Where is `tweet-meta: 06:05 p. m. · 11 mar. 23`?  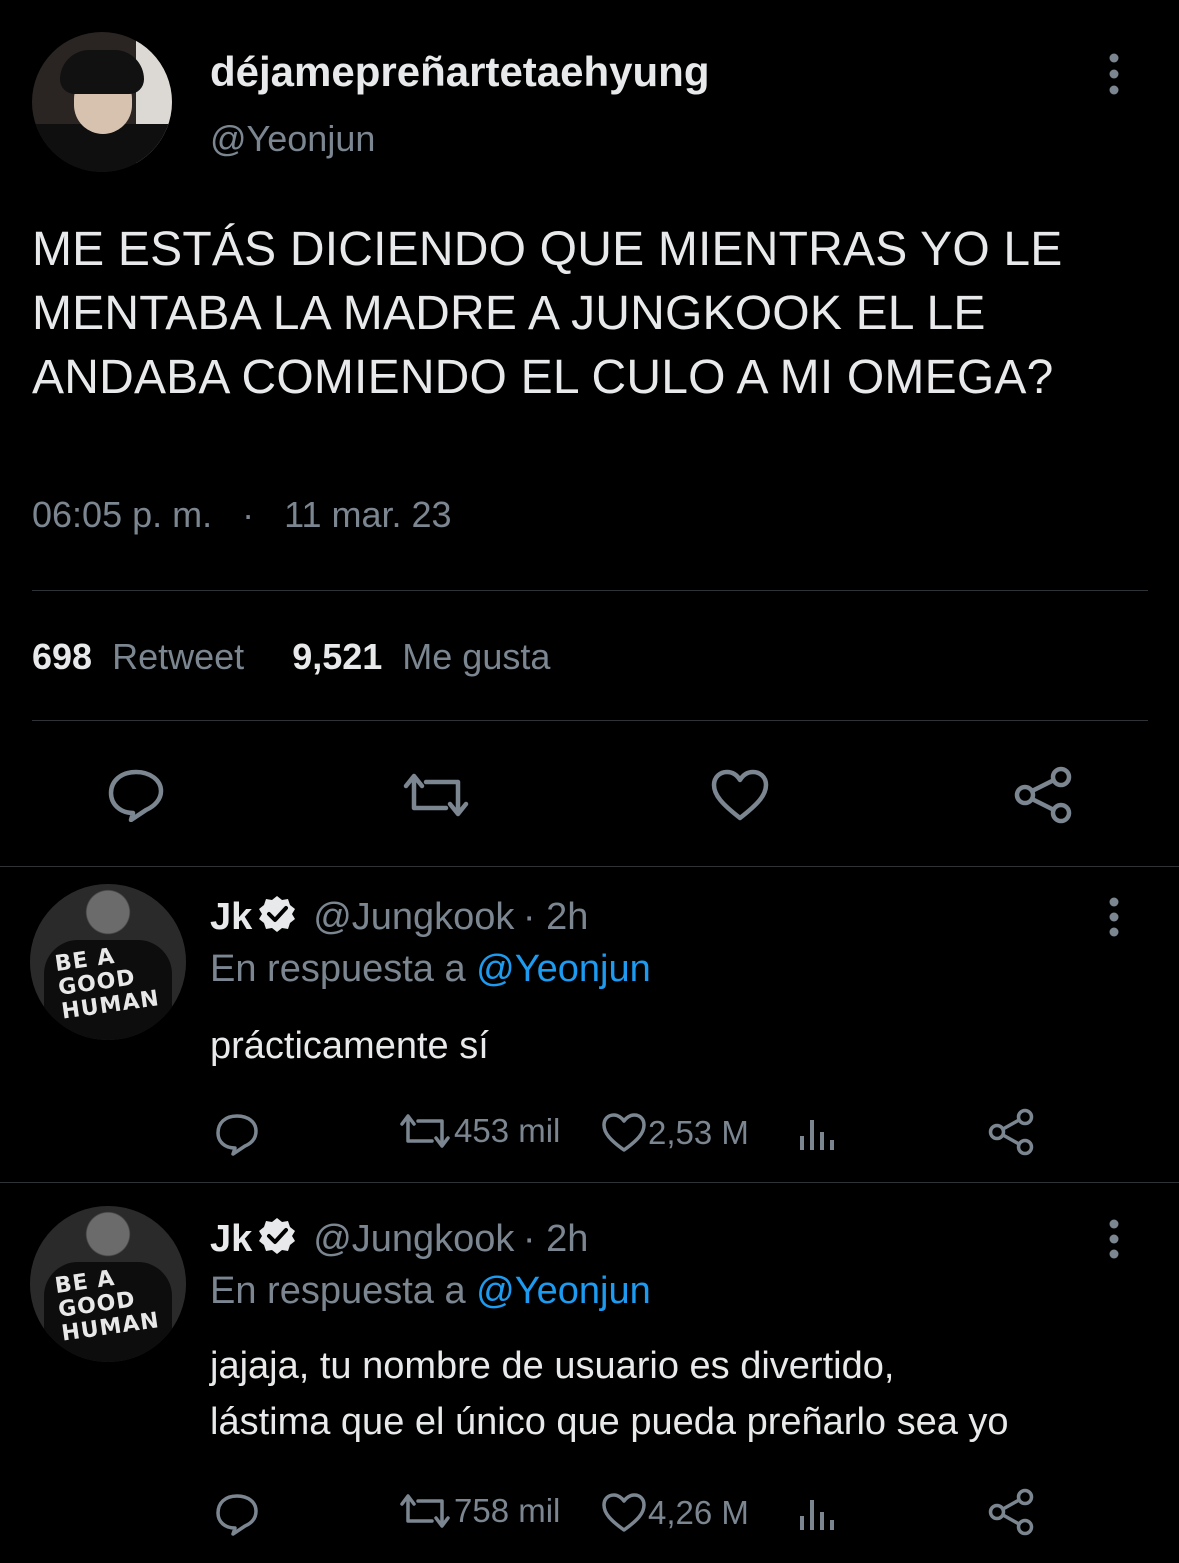
tweet-meta: 06:05 p. m. · 11 mar. 23 is located at coordinates (242, 515).